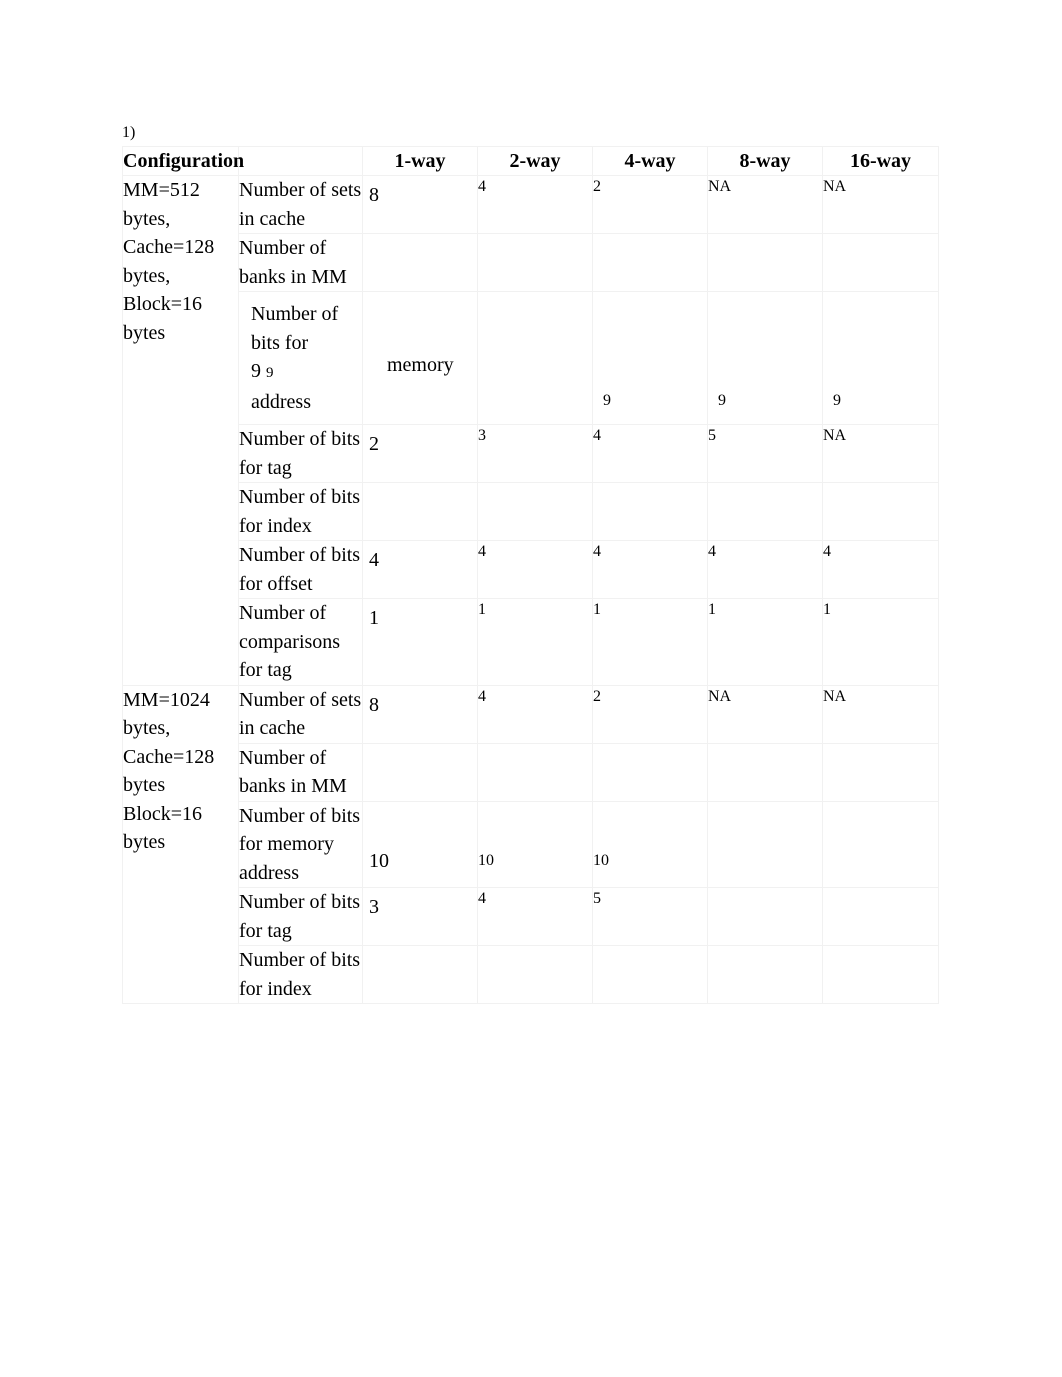 Image resolution: width=1062 pixels, height=1377 pixels. What do you see at coordinates (650, 161) in the screenshot?
I see `header-way-4: 4-way` at bounding box center [650, 161].